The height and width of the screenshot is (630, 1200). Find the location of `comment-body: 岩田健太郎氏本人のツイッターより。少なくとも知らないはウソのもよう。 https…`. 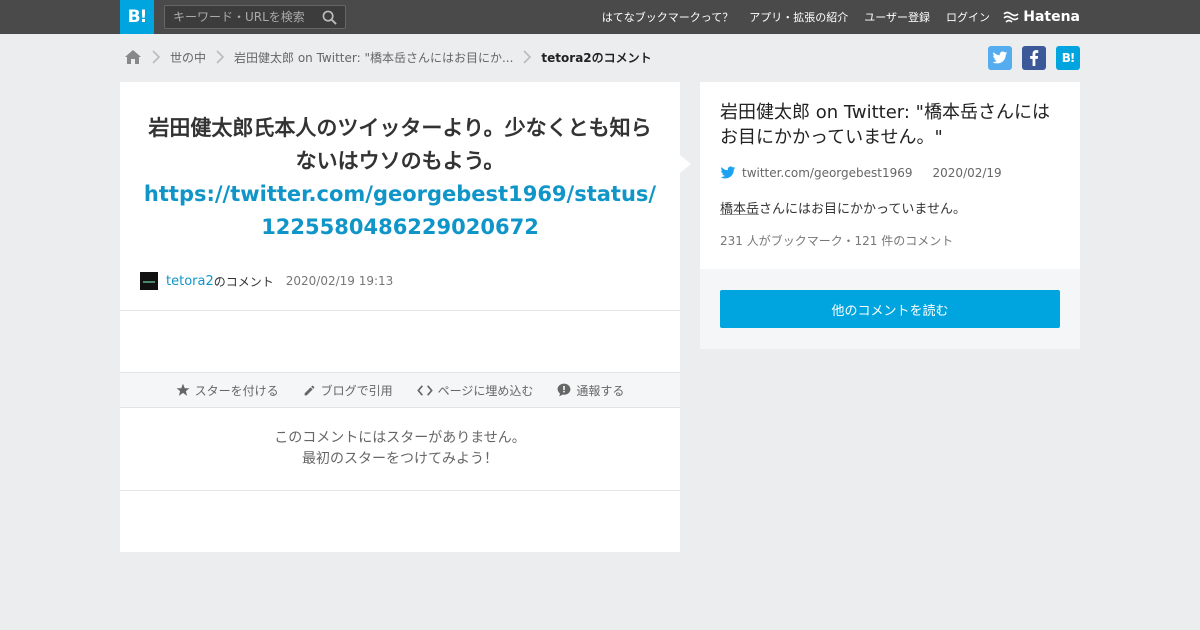

comment-body: 岩田健太郎氏本人のツイッターより。少なくとも知らないはウソのもよう。 https… is located at coordinates (400, 178).